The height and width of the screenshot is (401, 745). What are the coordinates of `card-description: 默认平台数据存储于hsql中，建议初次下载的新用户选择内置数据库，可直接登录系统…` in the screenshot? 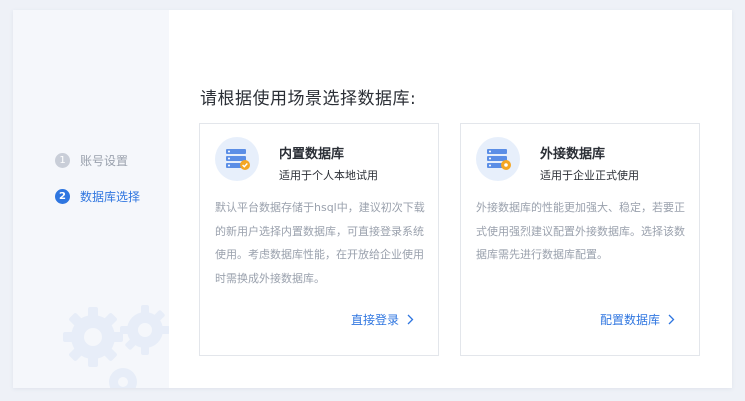 It's located at (320, 243).